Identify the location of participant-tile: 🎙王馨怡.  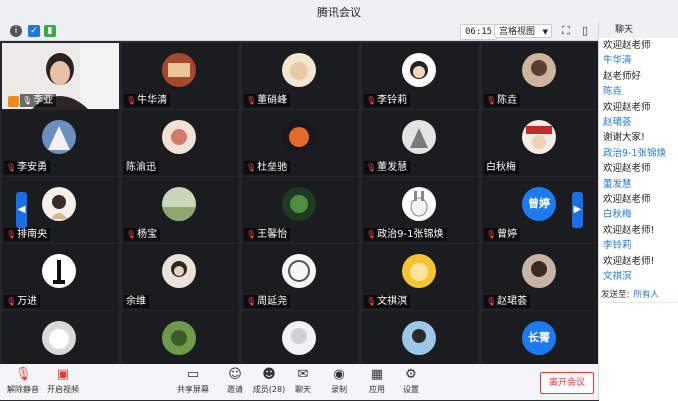
(300, 210).